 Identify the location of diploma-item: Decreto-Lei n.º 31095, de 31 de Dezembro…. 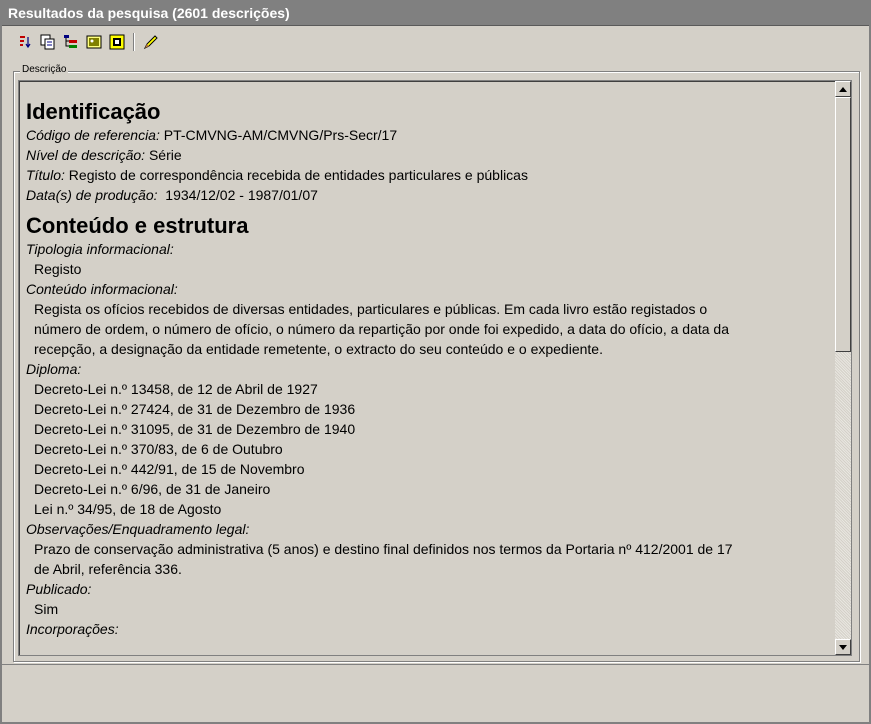
(195, 429).